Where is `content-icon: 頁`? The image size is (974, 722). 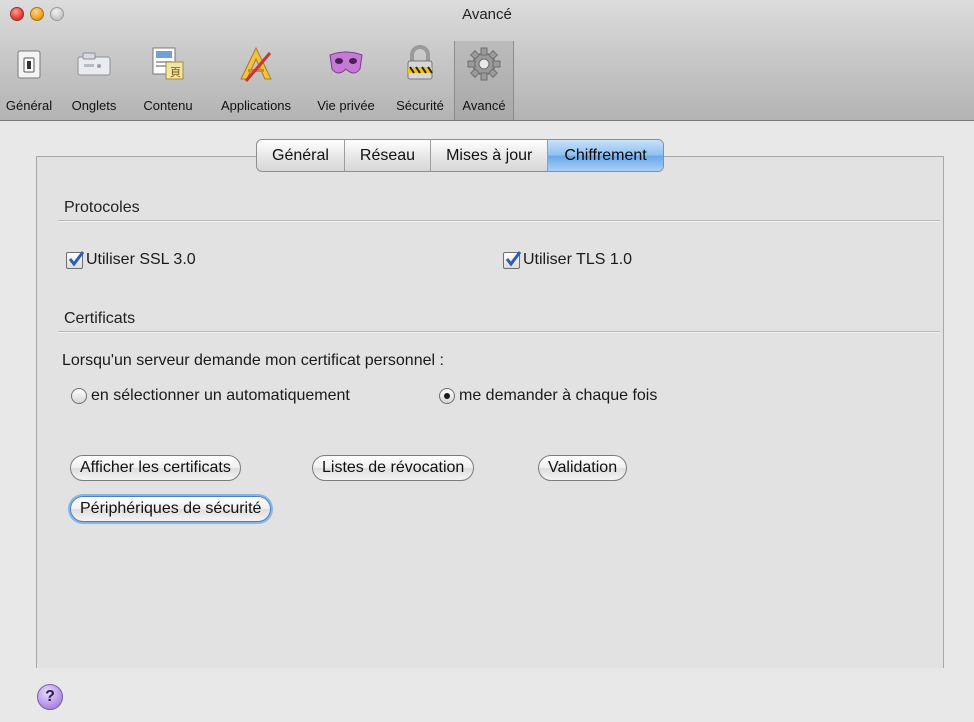
content-icon: 頁 is located at coordinates (168, 64).